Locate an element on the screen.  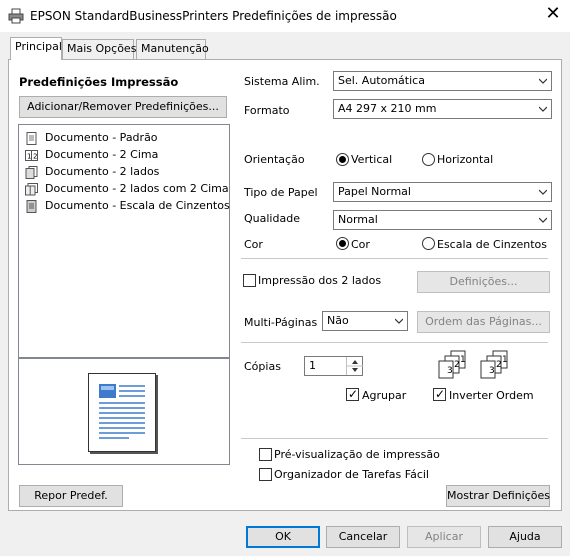
paper-type-select: Papel Normal is located at coordinates (442, 192).